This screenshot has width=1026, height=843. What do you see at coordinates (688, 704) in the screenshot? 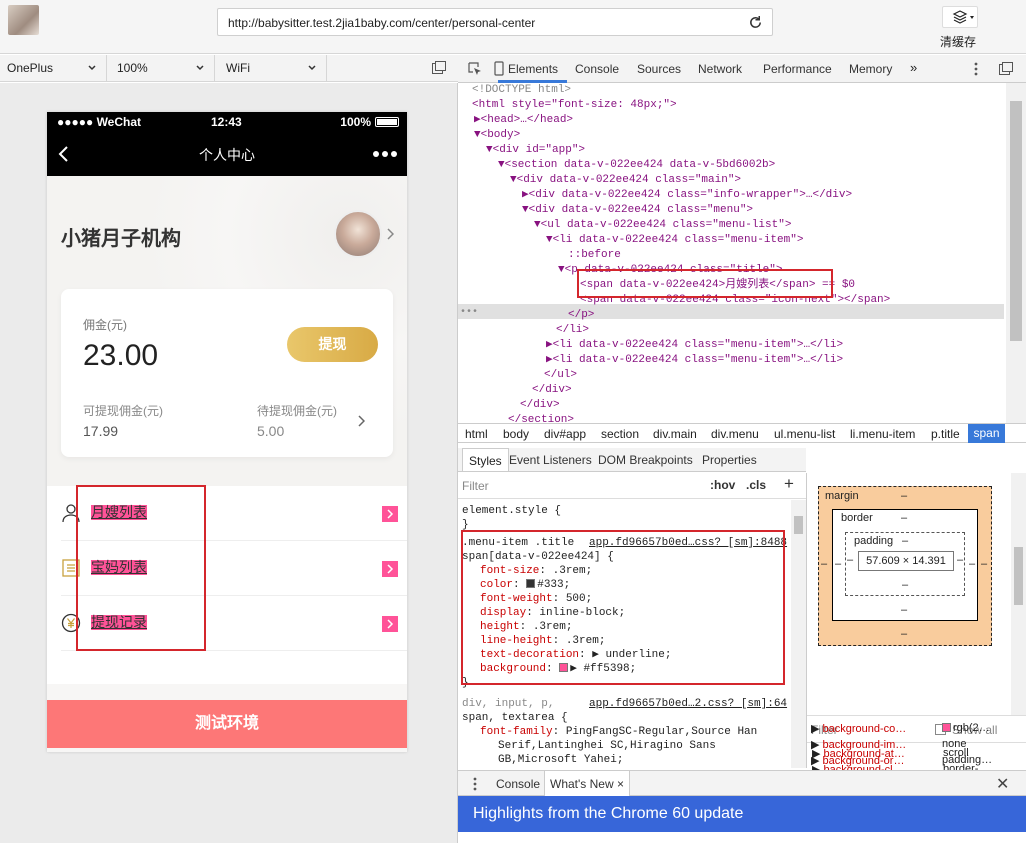
I see `rule-source-link: app.fd96657b0ed…2.css? [sm]:64` at bounding box center [688, 704].